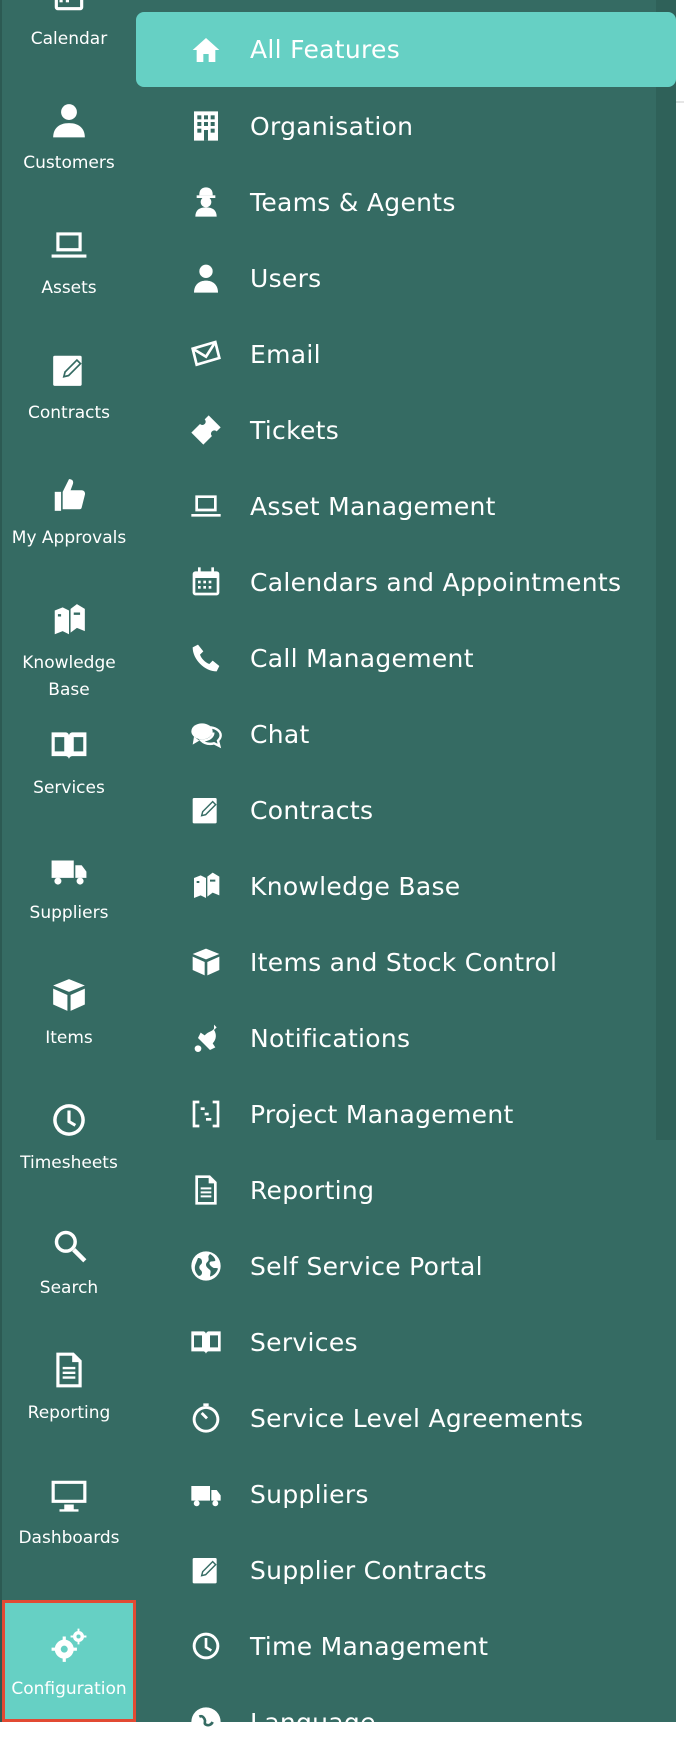 This screenshot has width=684, height=1759. I want to click on menu-item-label: Items and Stock Control, so click(404, 962).